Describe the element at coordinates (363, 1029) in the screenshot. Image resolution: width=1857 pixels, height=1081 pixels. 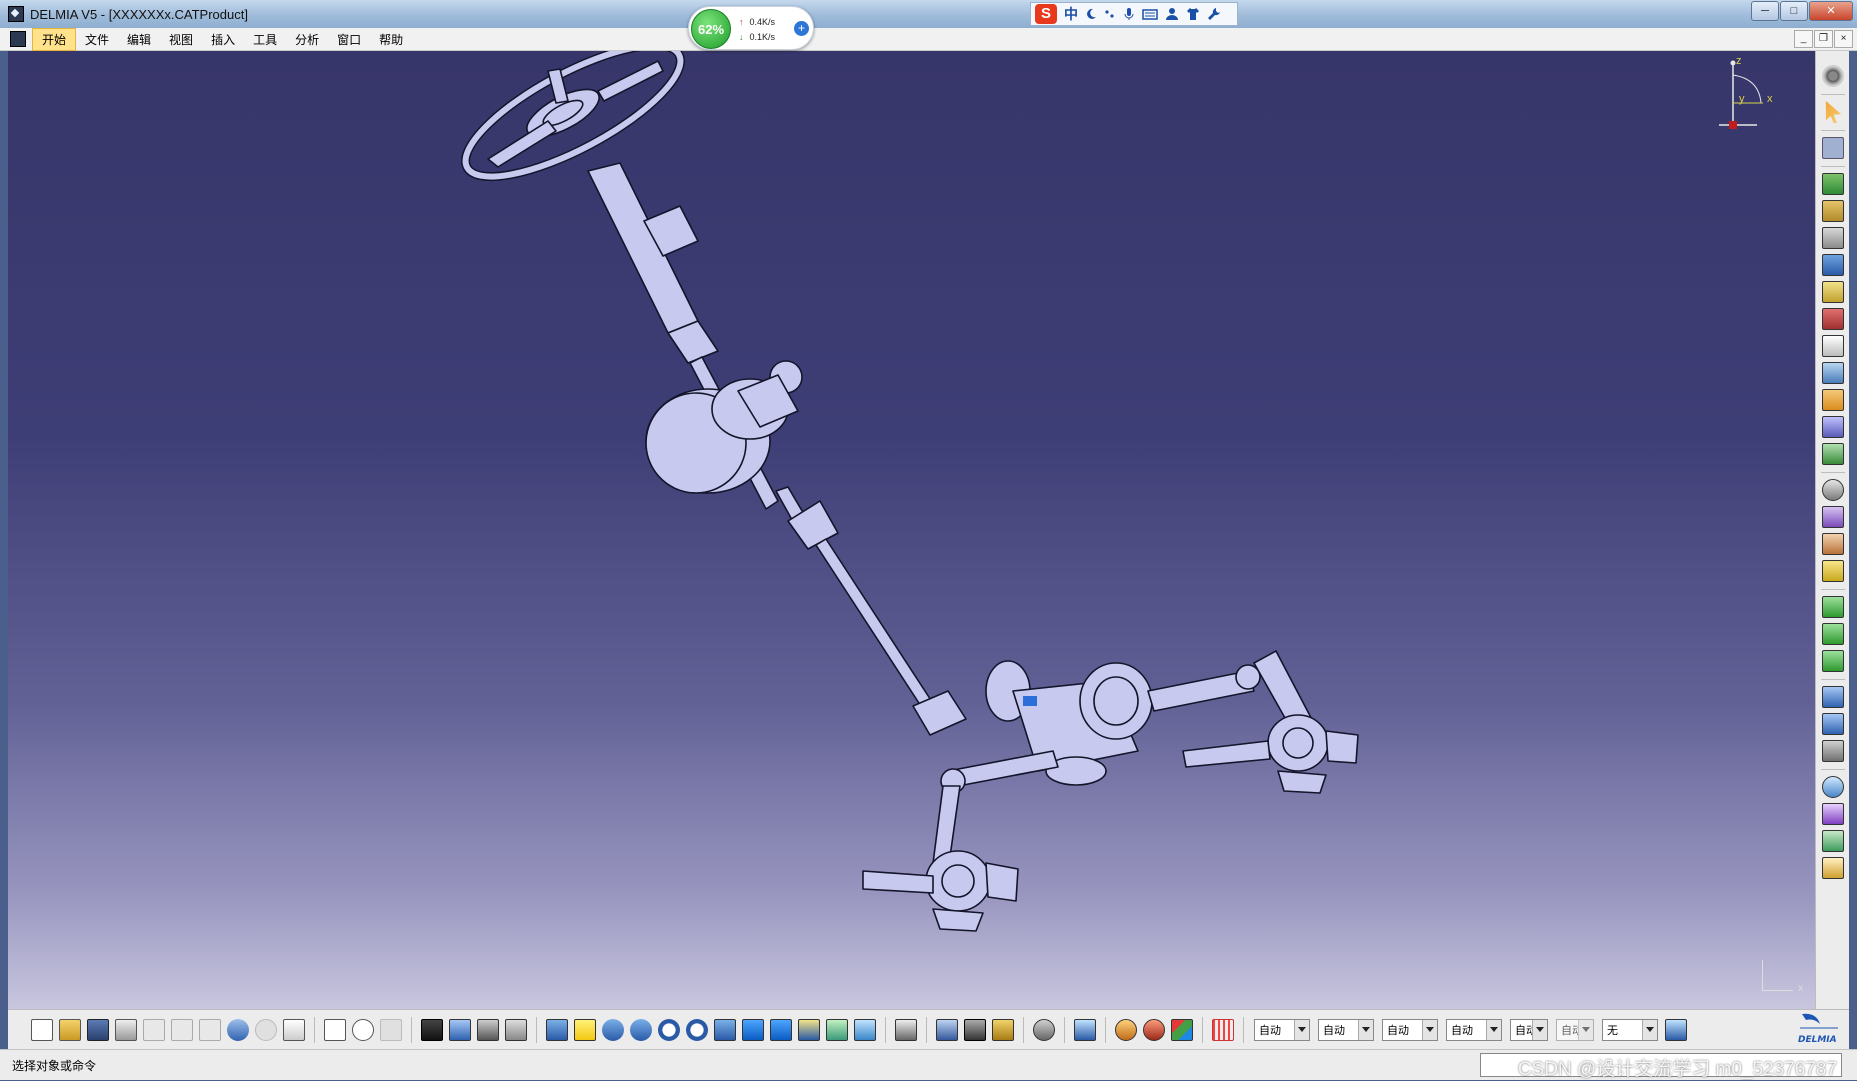
I see `comment-balloon-icon` at that location.